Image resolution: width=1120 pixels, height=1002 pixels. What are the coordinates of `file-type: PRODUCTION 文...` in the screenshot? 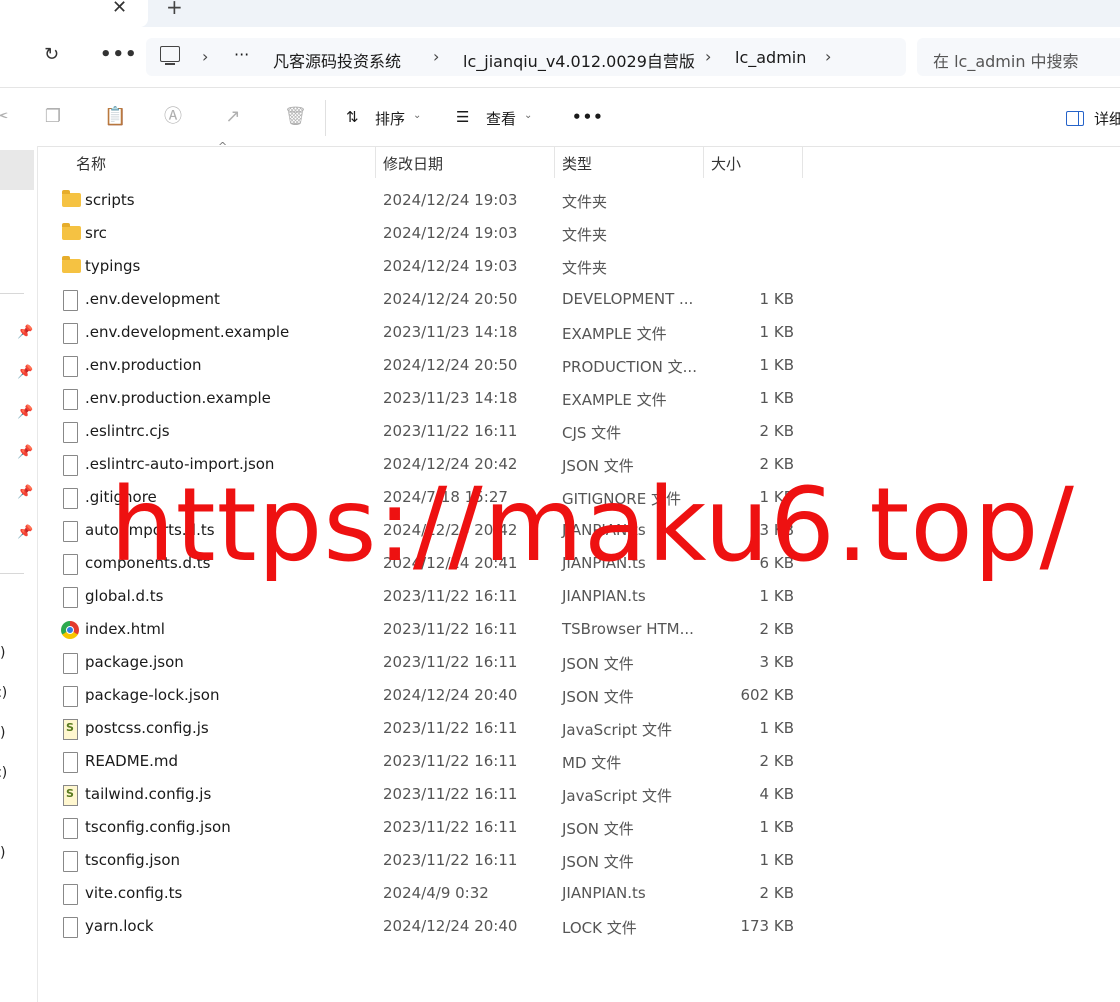 It's located at (629, 367).